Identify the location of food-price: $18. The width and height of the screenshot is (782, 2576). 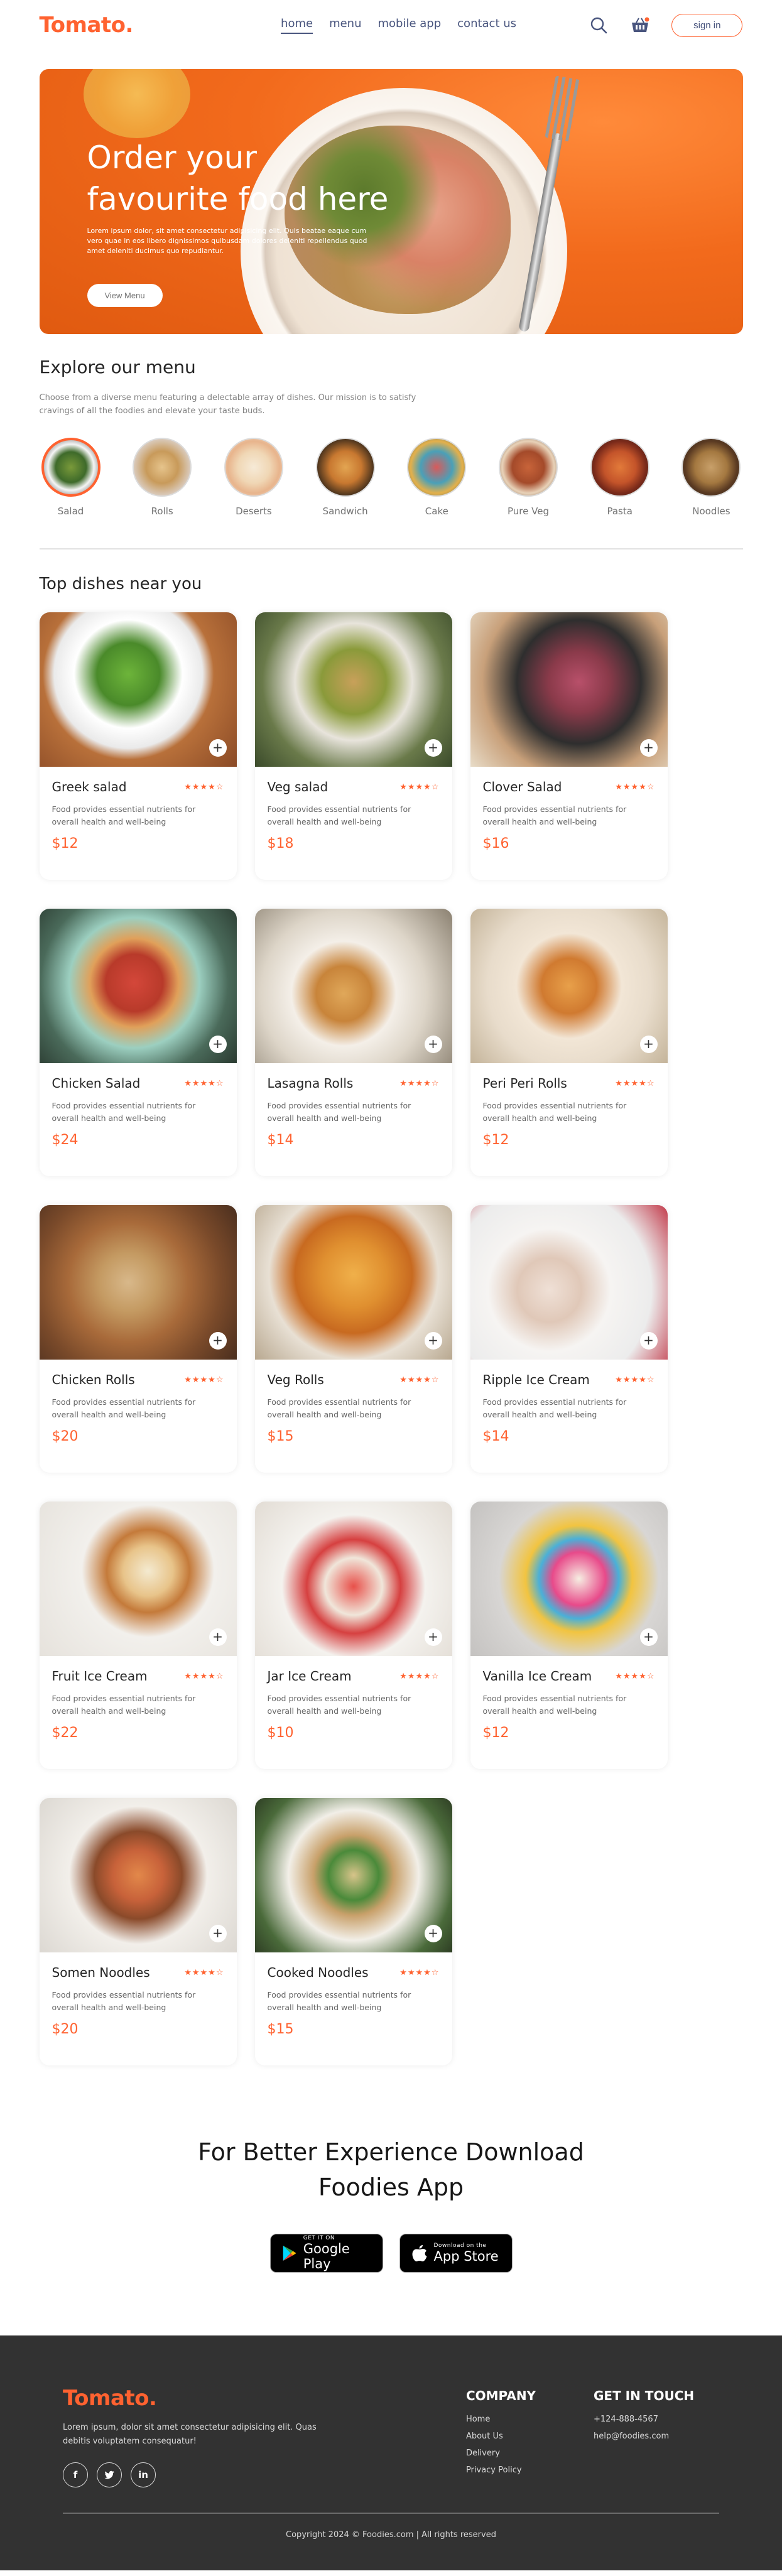
(280, 844).